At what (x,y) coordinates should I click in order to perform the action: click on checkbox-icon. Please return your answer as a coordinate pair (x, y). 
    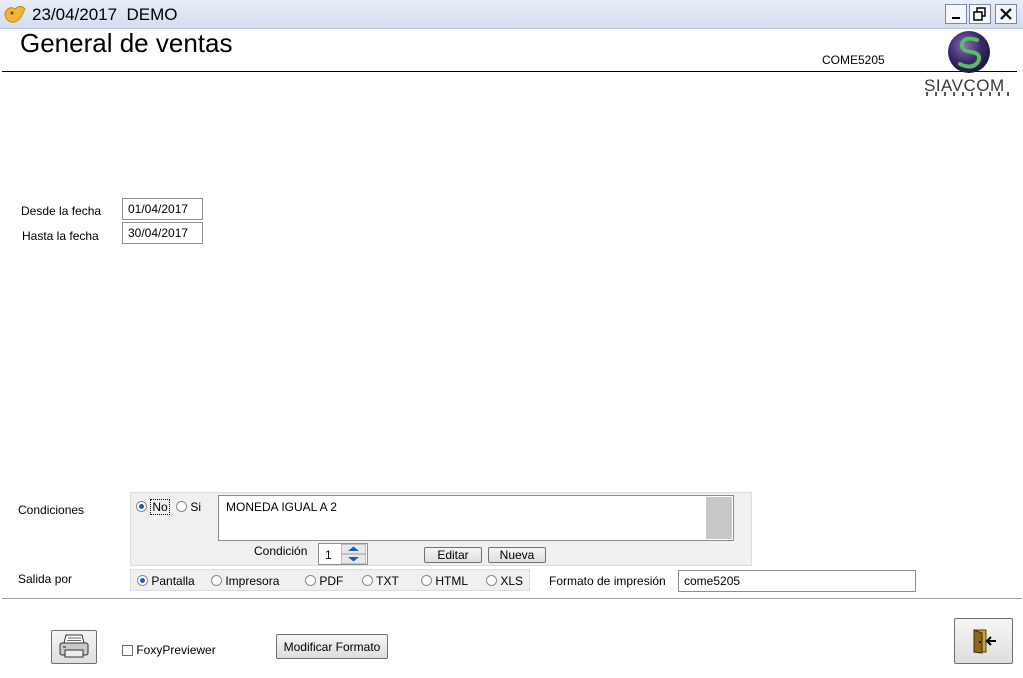
    Looking at the image, I should click on (127, 650).